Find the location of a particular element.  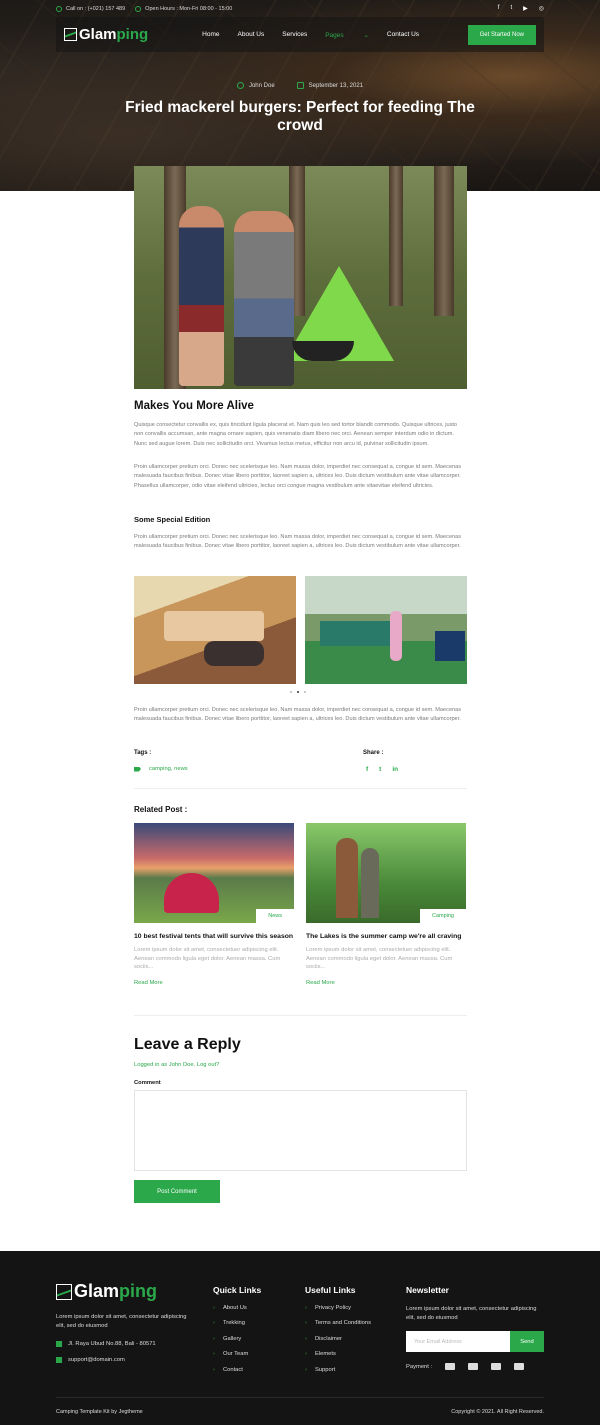

mastercard-icon is located at coordinates (496, 1366).